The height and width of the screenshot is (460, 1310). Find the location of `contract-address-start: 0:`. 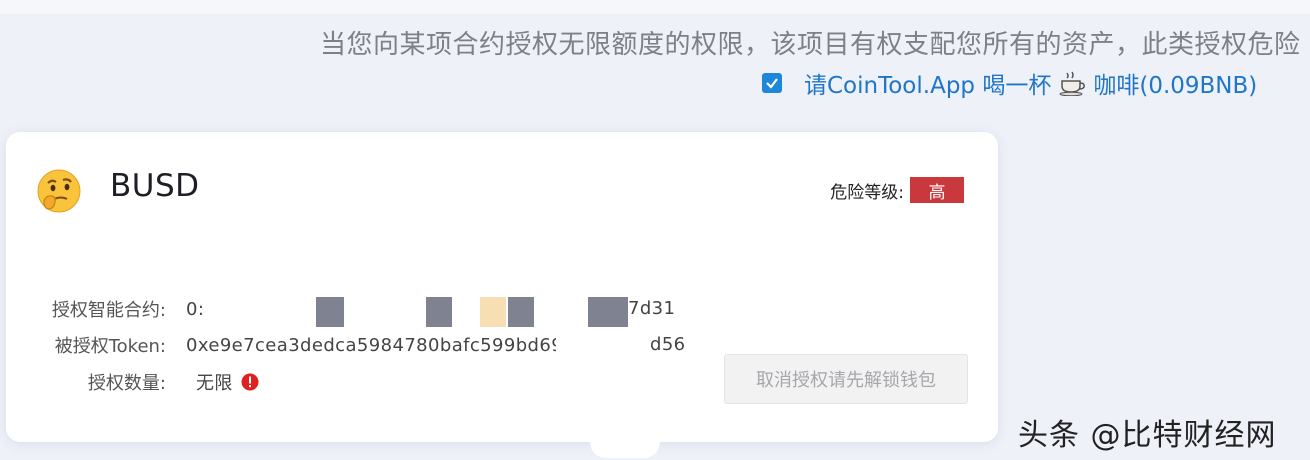

contract-address-start: 0: is located at coordinates (195, 309).